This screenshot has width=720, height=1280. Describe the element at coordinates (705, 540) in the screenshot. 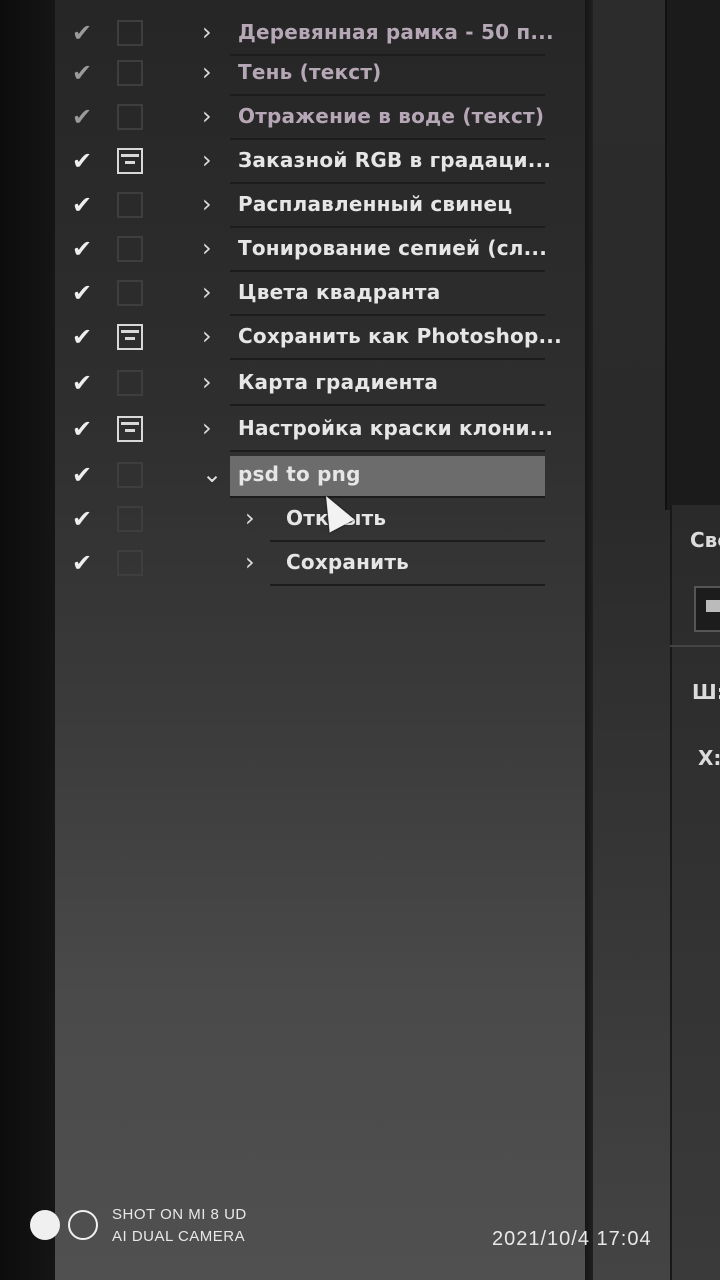

I see `properties-heading: Сво` at that location.